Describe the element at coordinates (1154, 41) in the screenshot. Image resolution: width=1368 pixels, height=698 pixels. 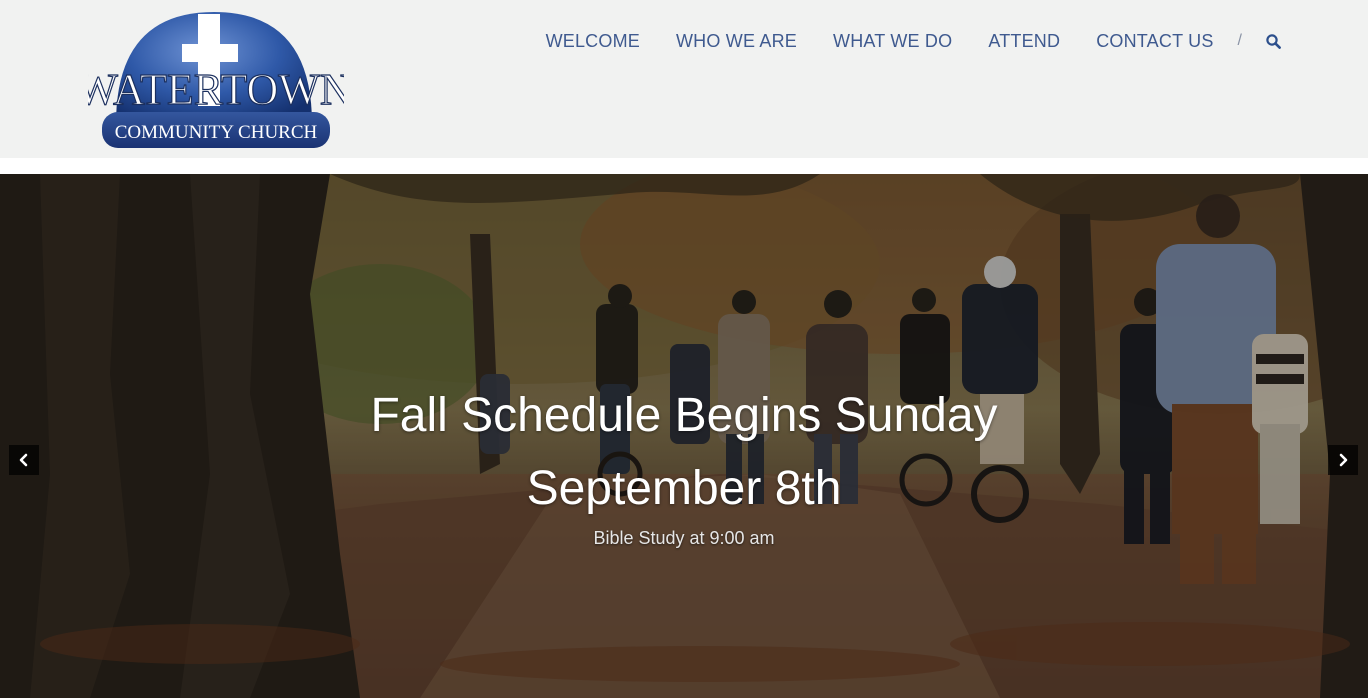
I see `nav-item-contact-us: CONTACT US` at that location.